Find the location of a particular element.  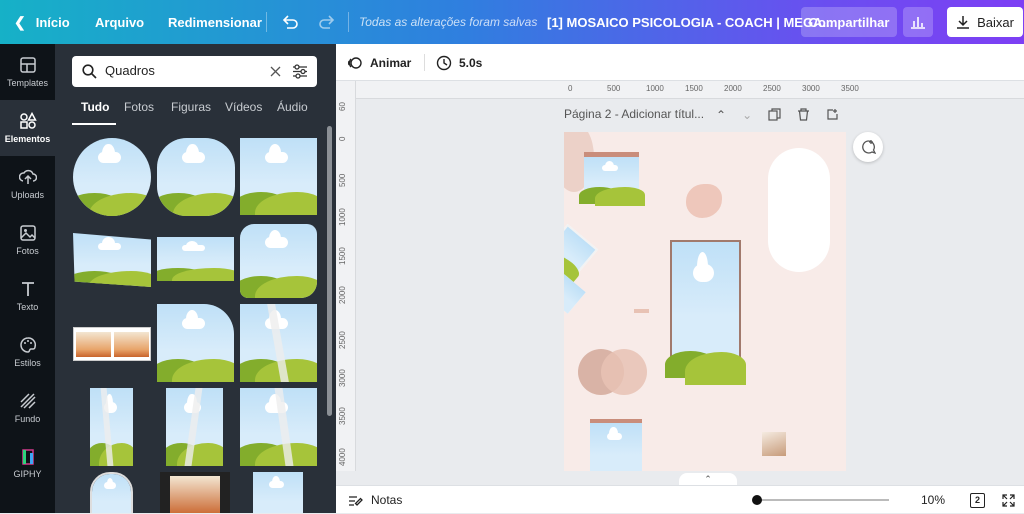

add-page-icon is located at coordinates (832, 114).